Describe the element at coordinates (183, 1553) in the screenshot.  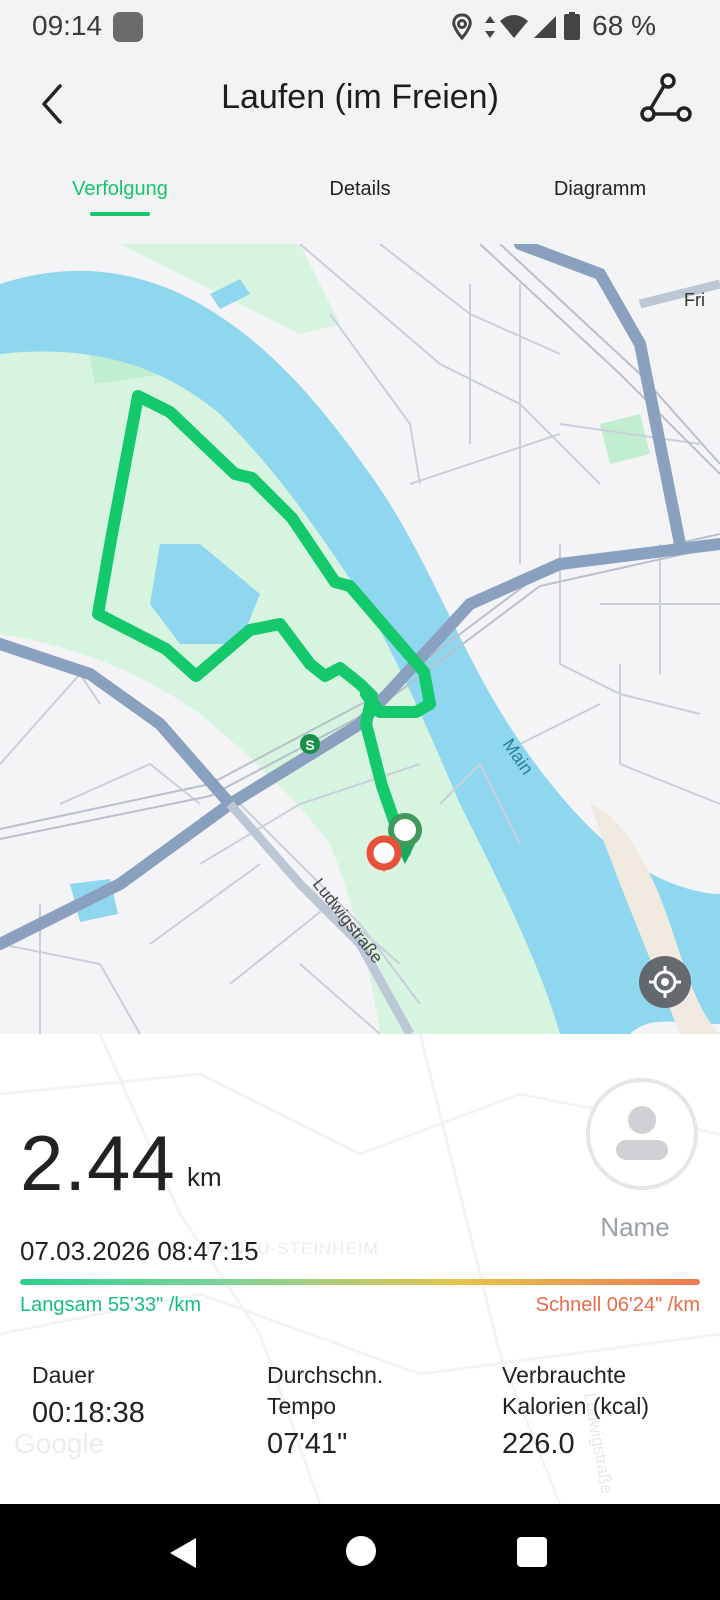
I see `nav-back-icon` at that location.